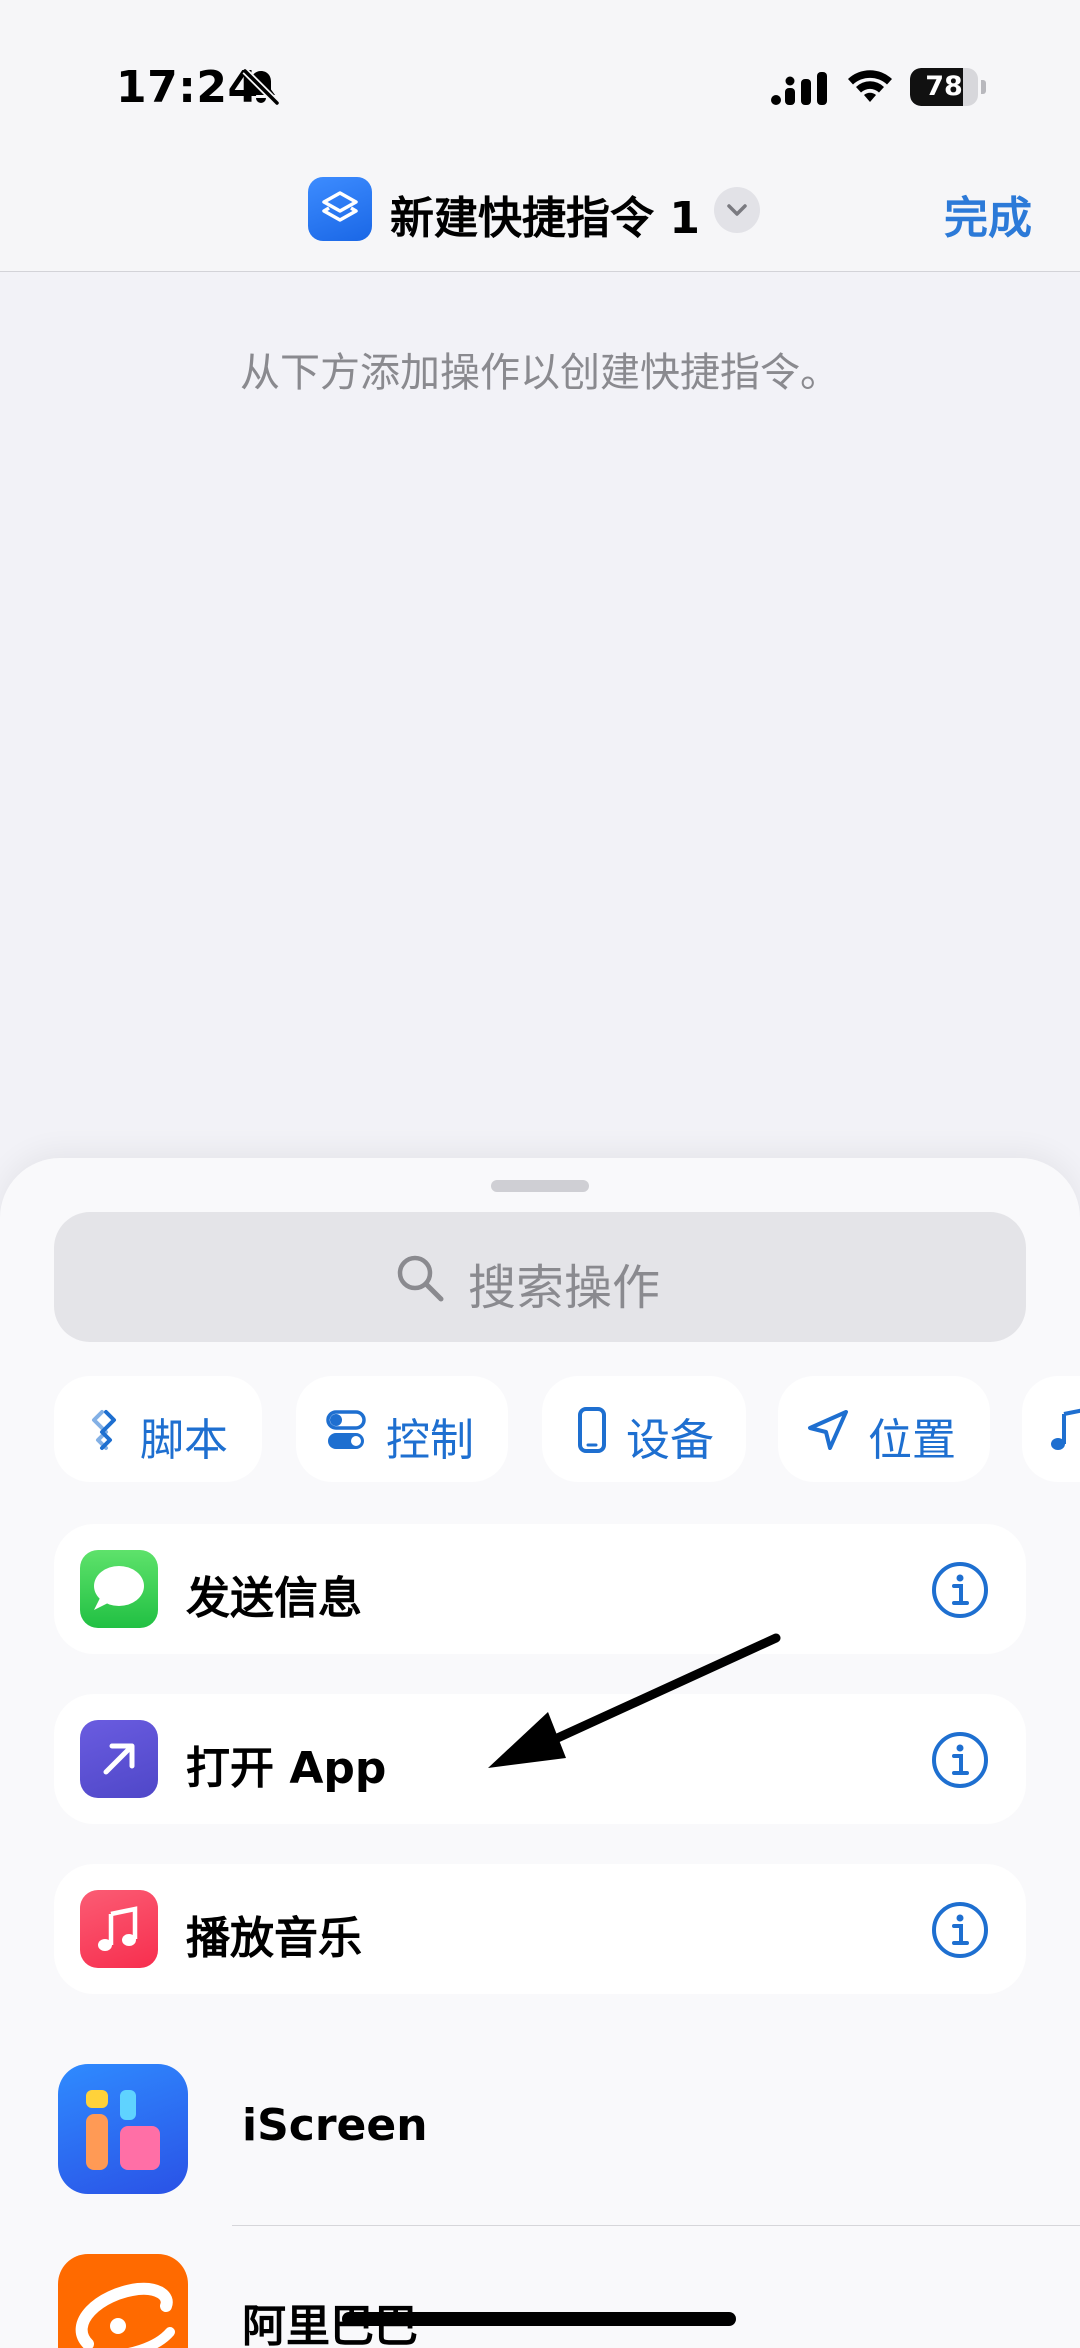  I want to click on list-divider, so click(656, 2225).